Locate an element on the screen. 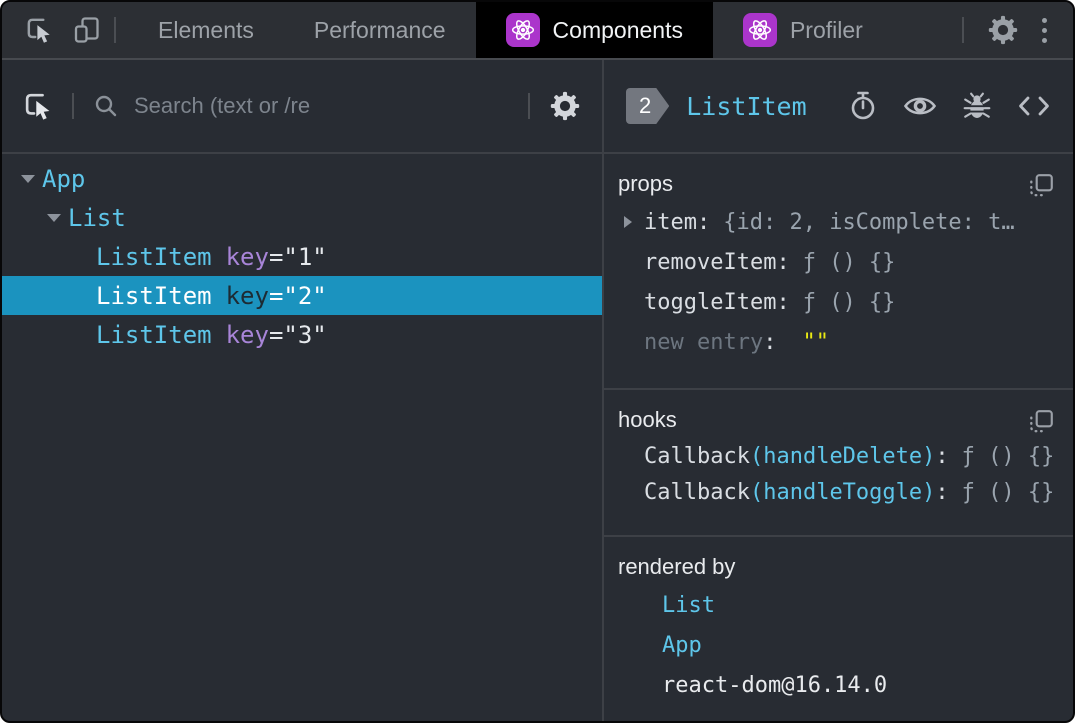 This screenshot has height=723, width=1075. rendered-by-row: react-dom@16.14.0 is located at coordinates (837, 685).